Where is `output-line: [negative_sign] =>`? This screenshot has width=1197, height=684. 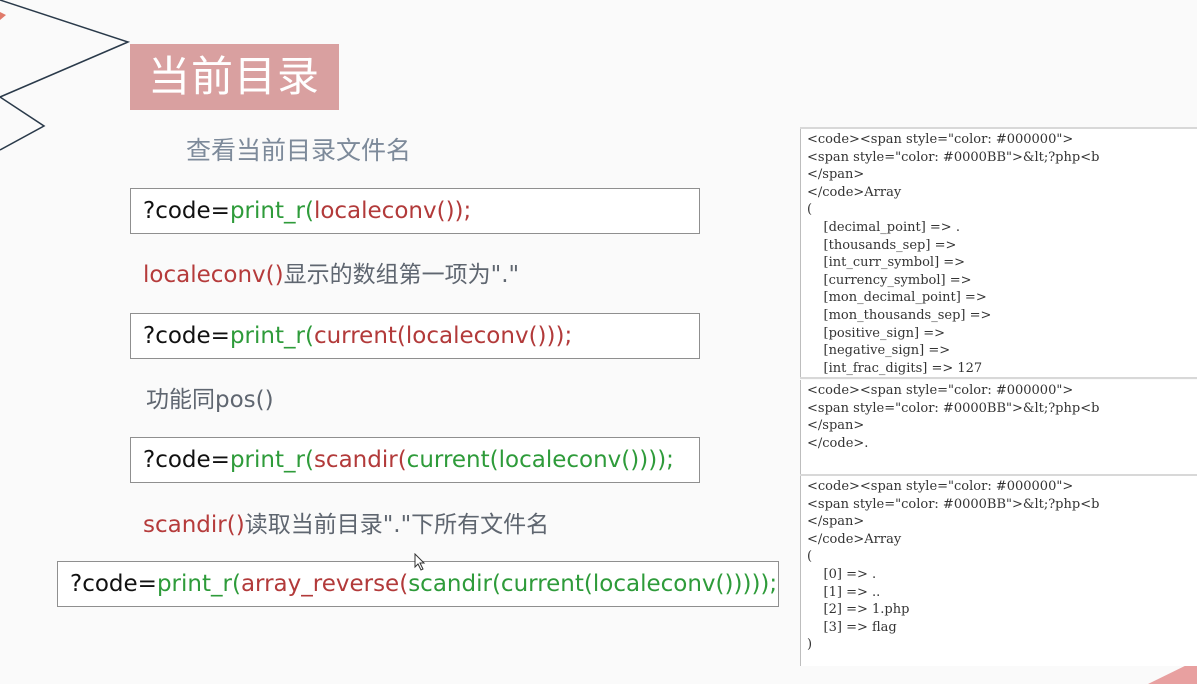 output-line: [negative_sign] => is located at coordinates (879, 351).